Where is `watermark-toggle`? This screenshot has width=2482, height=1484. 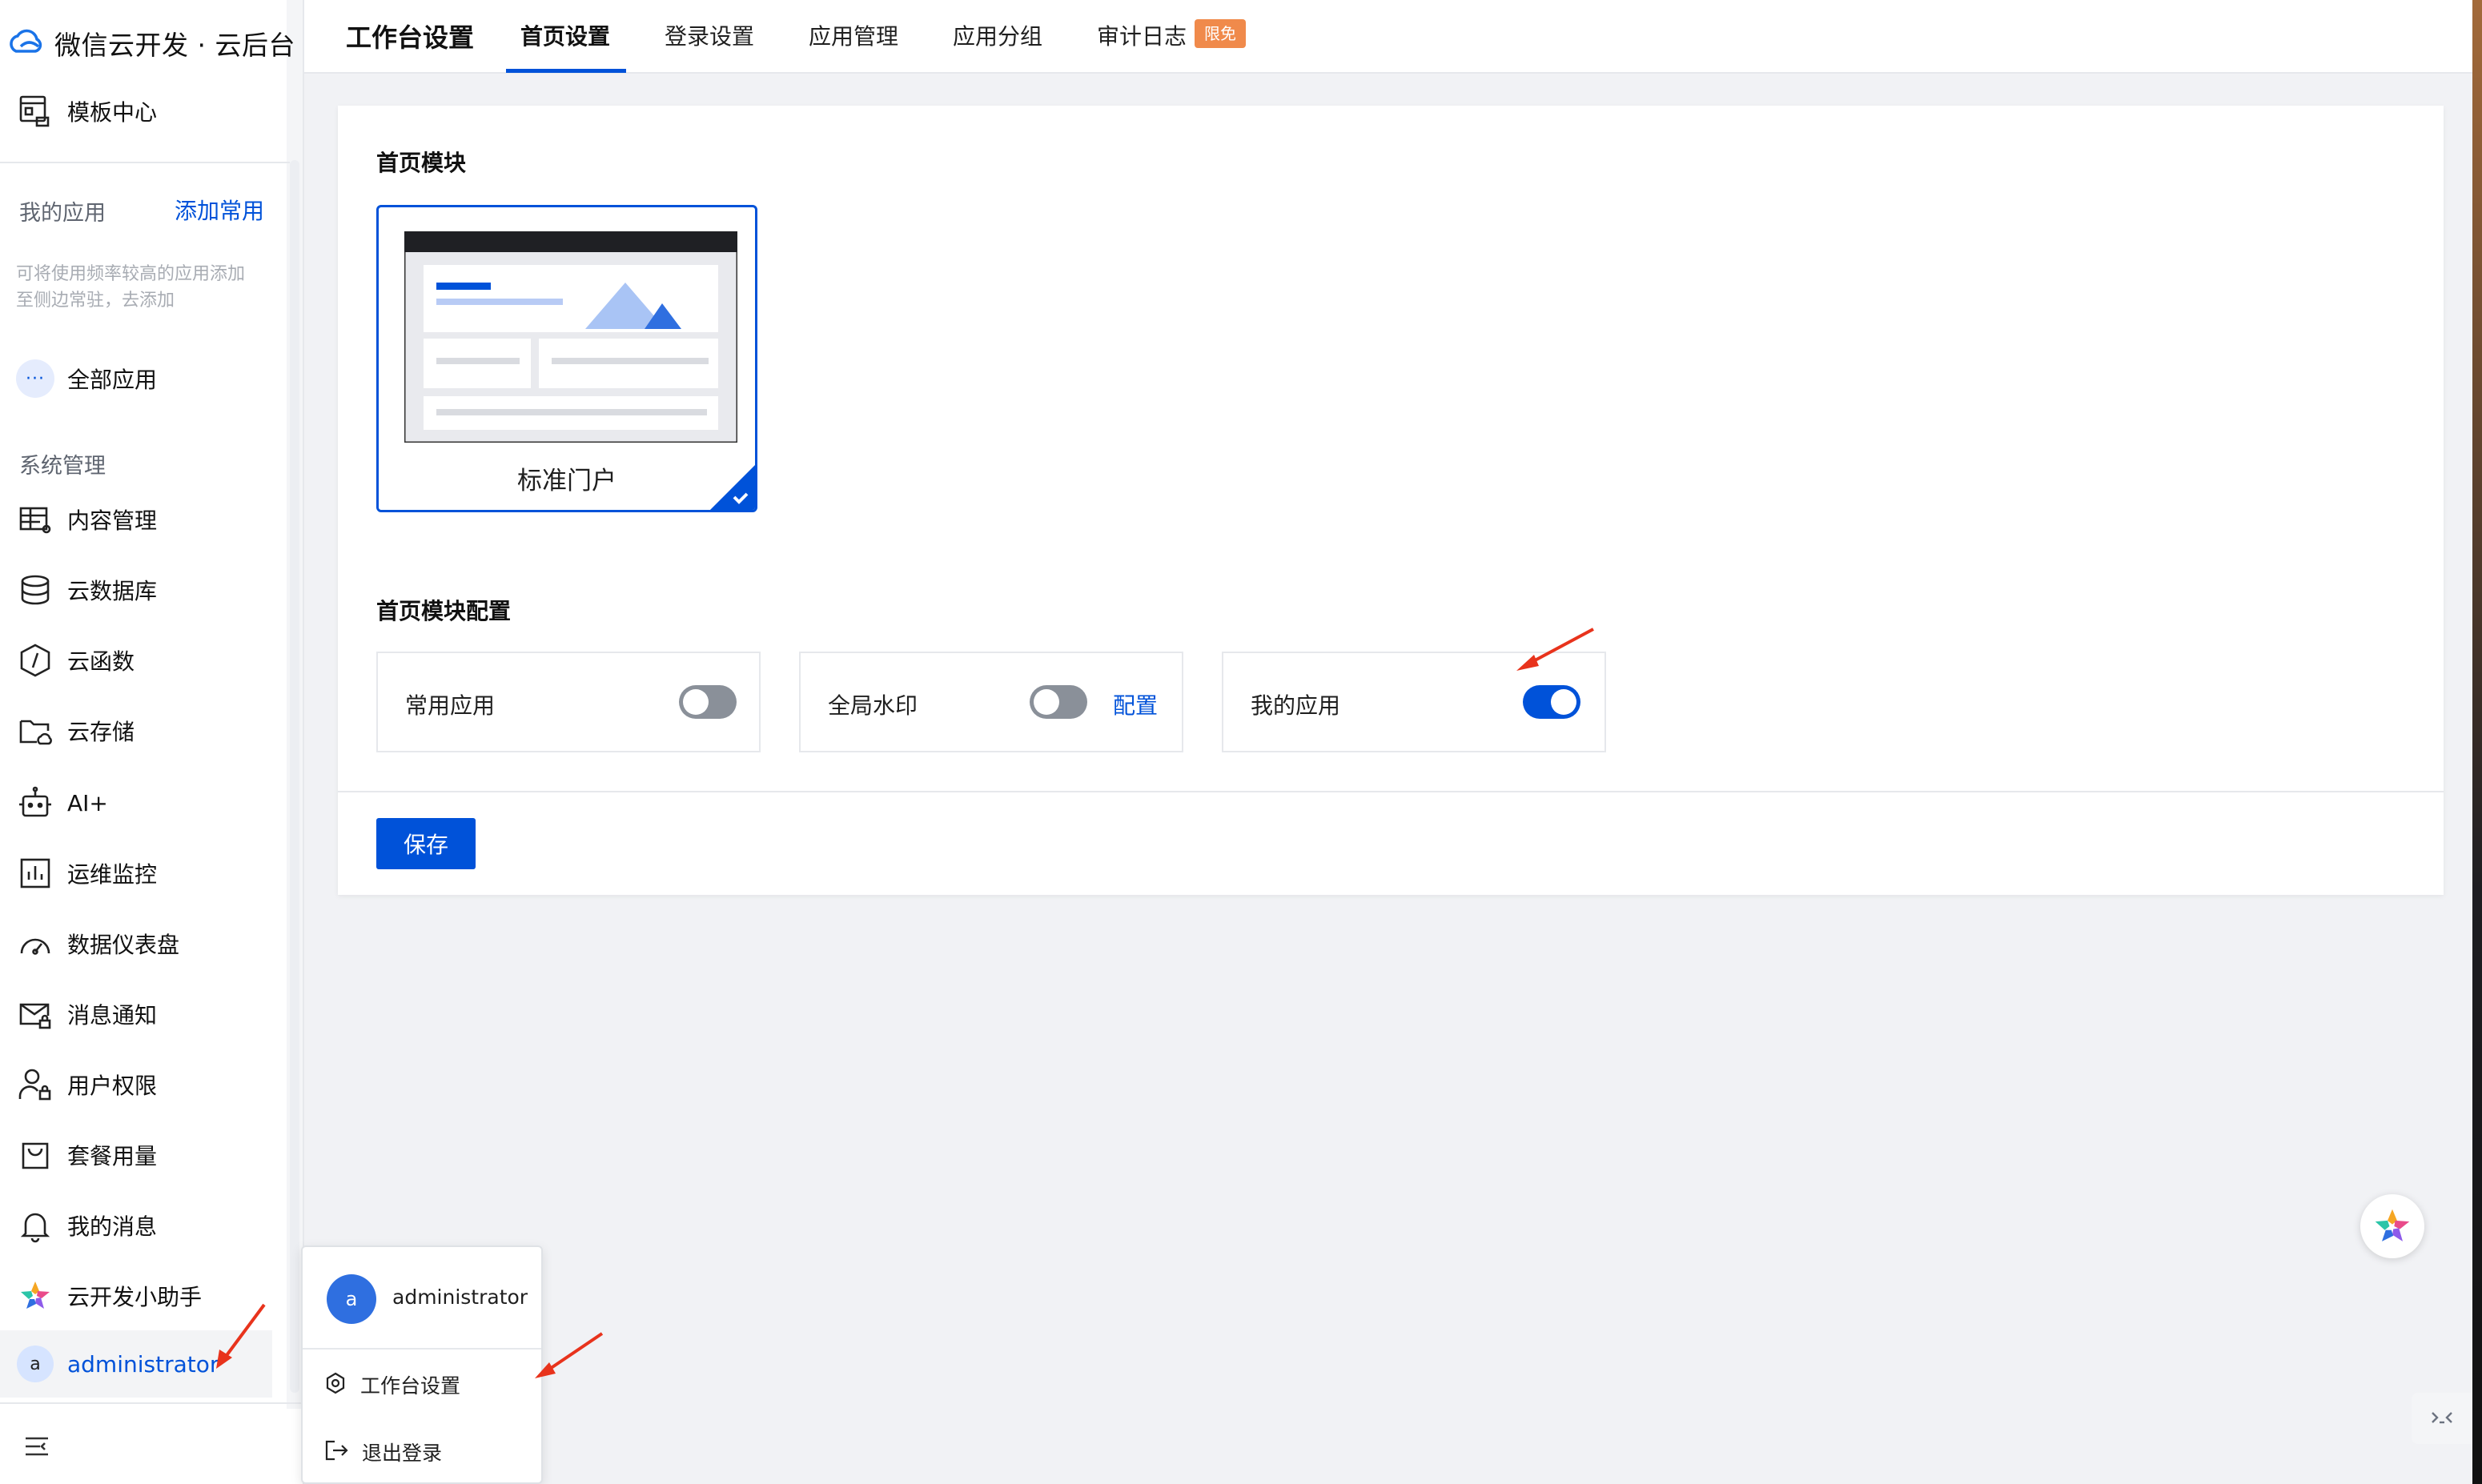 watermark-toggle is located at coordinates (1059, 702).